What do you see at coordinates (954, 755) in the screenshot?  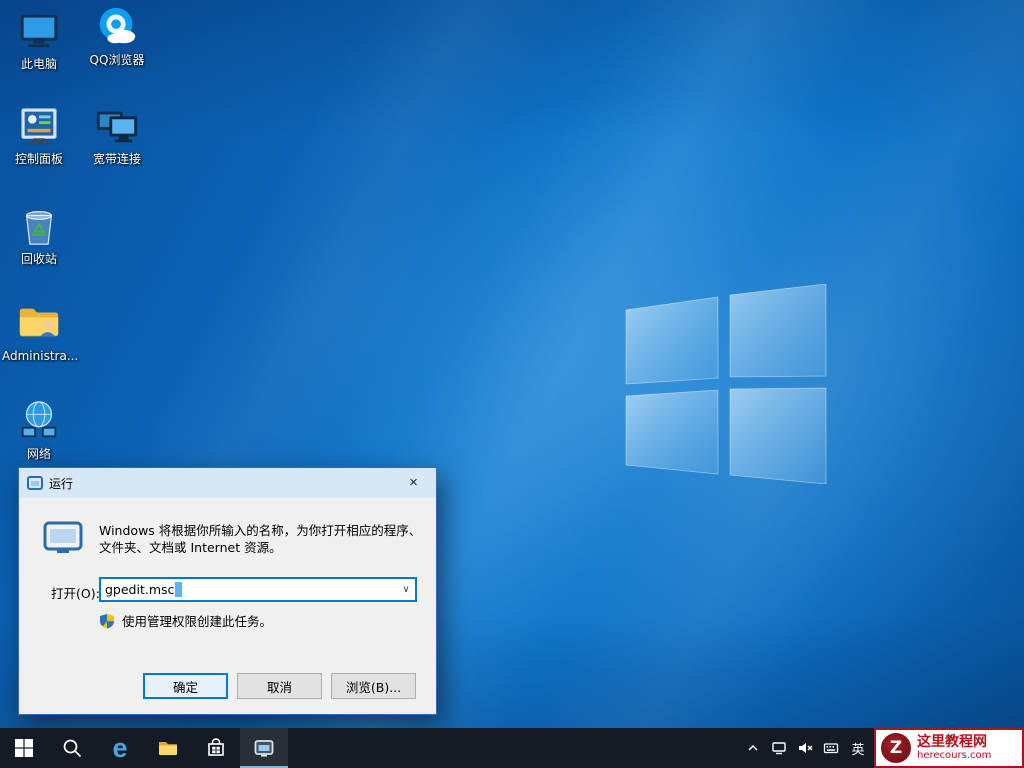 I see `watermark-domain: herecours.com` at bounding box center [954, 755].